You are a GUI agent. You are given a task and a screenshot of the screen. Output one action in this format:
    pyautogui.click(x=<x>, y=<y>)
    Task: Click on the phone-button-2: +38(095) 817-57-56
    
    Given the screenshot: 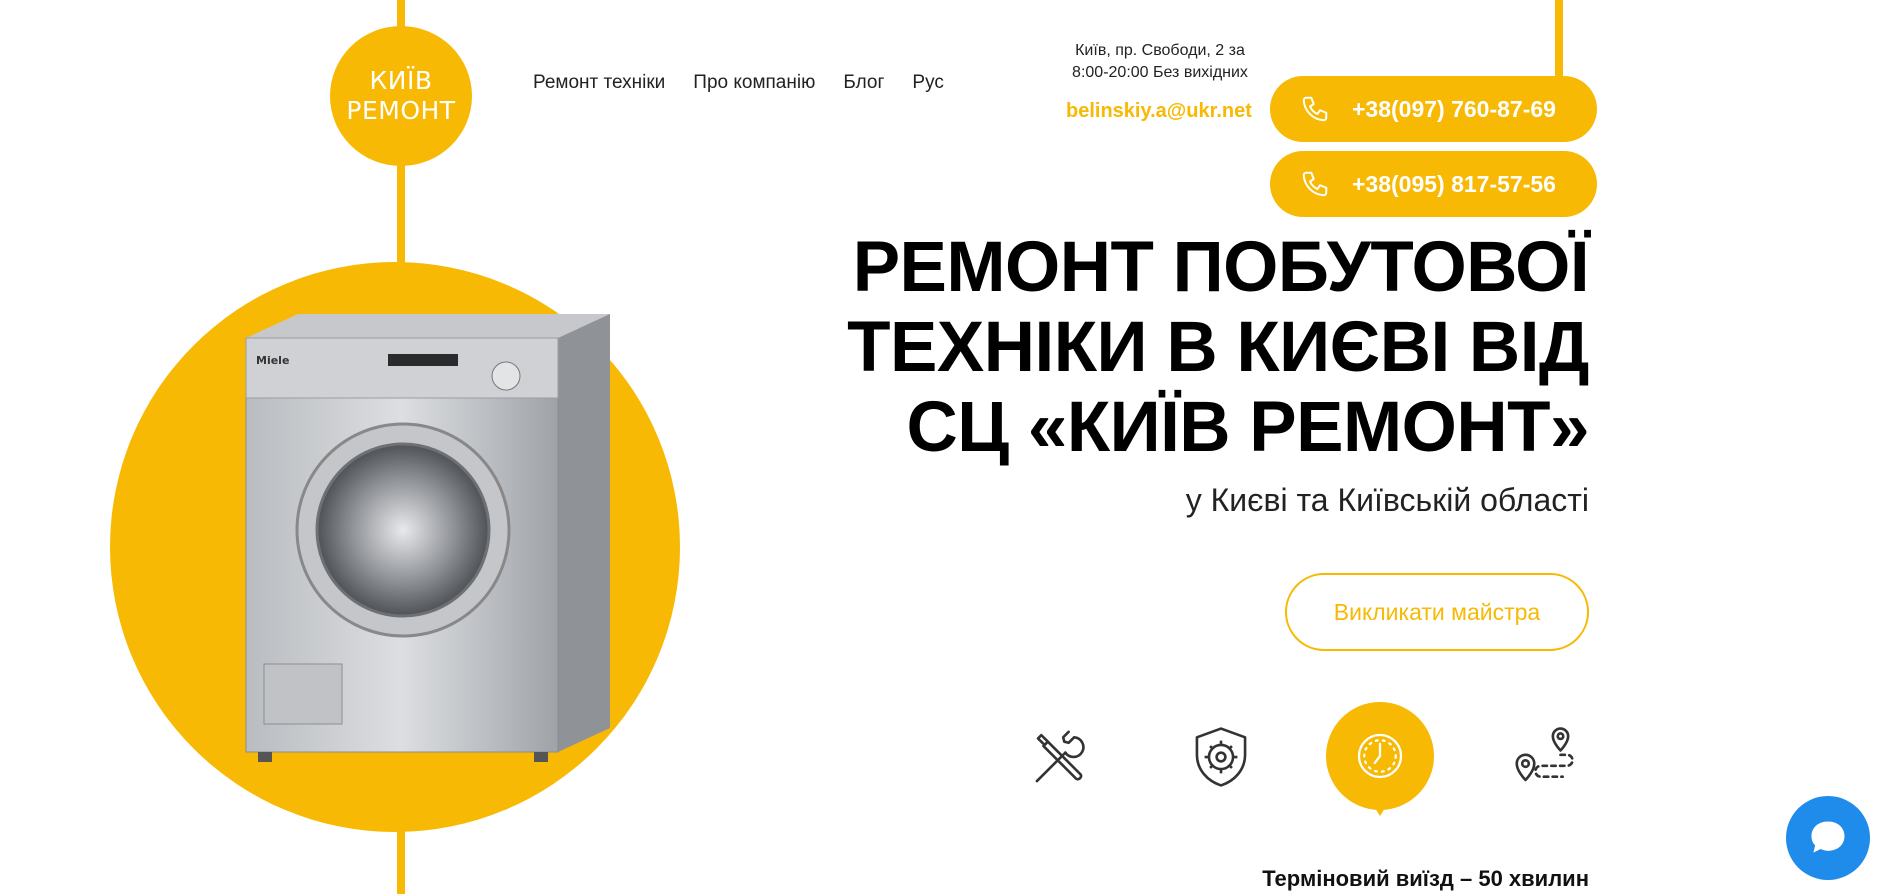 What is the action you would take?
    pyautogui.click(x=1433, y=184)
    